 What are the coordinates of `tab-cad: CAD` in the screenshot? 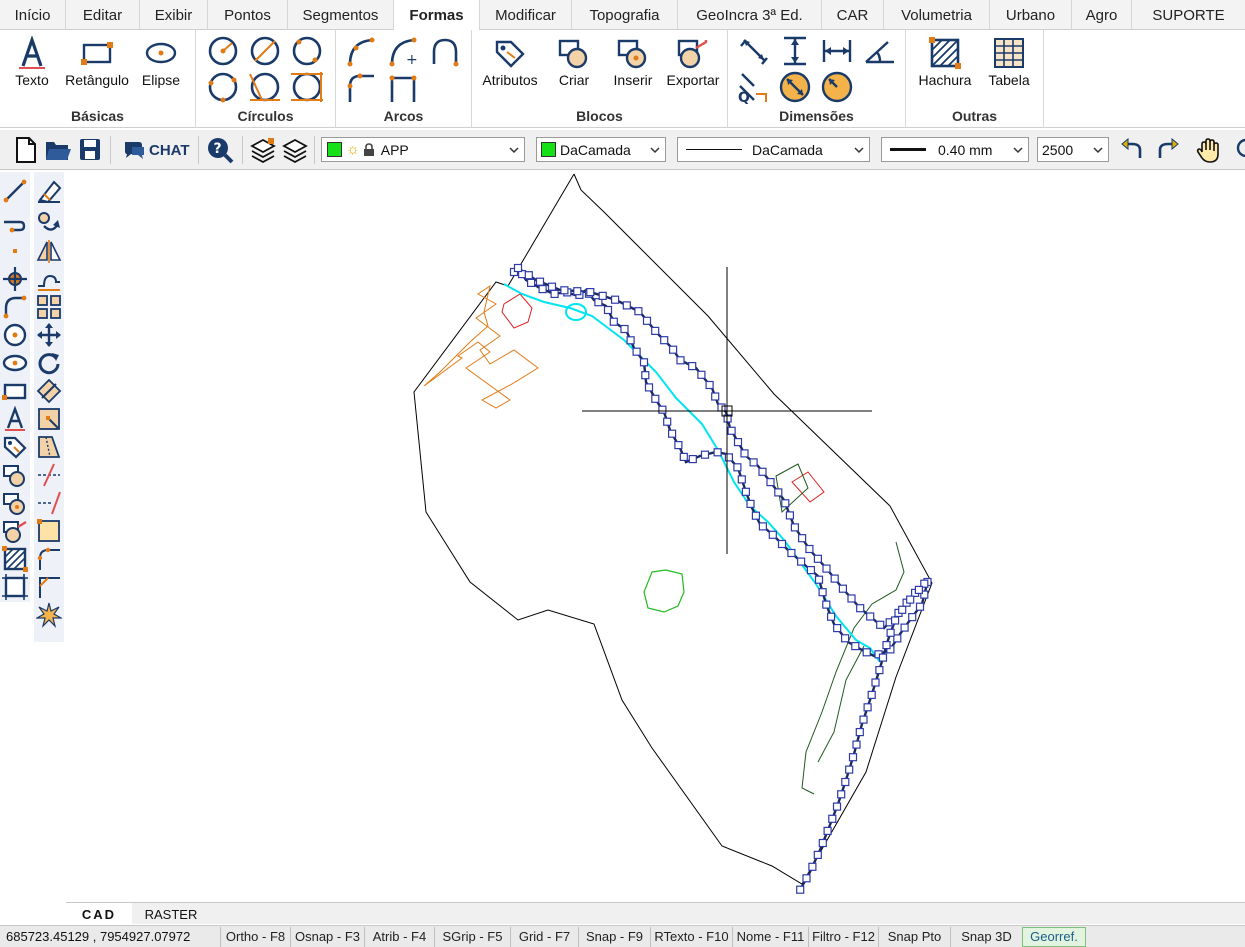 It's located at (99, 914).